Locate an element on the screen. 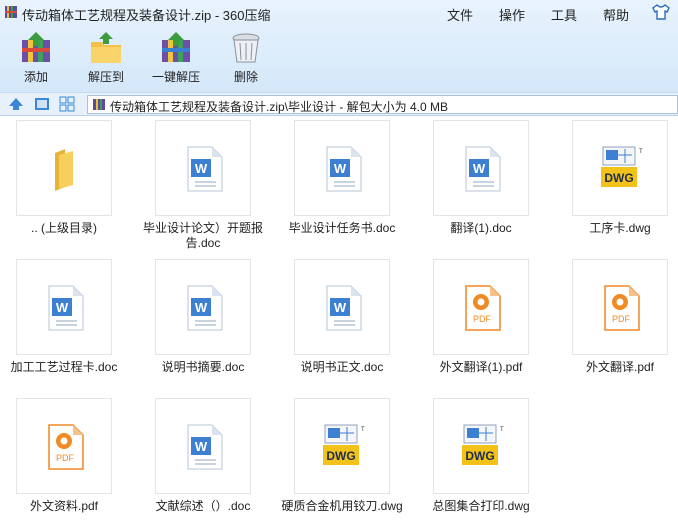 The width and height of the screenshot is (678, 527). delete-label: 删除 is located at coordinates (245, 77).